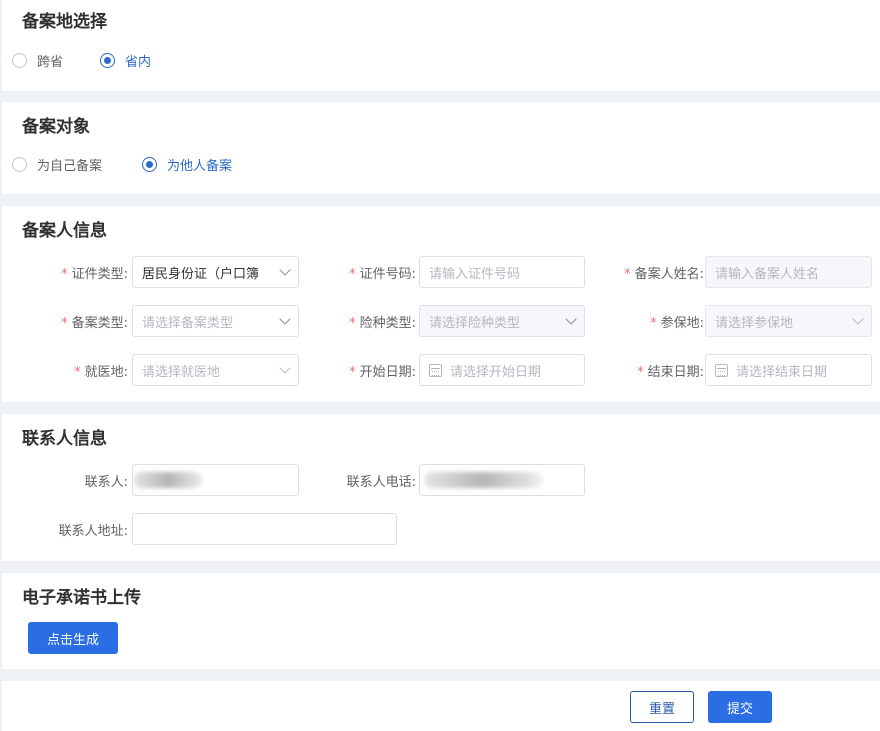  I want to click on insurance-type-select: 请选择险种类型, so click(502, 321).